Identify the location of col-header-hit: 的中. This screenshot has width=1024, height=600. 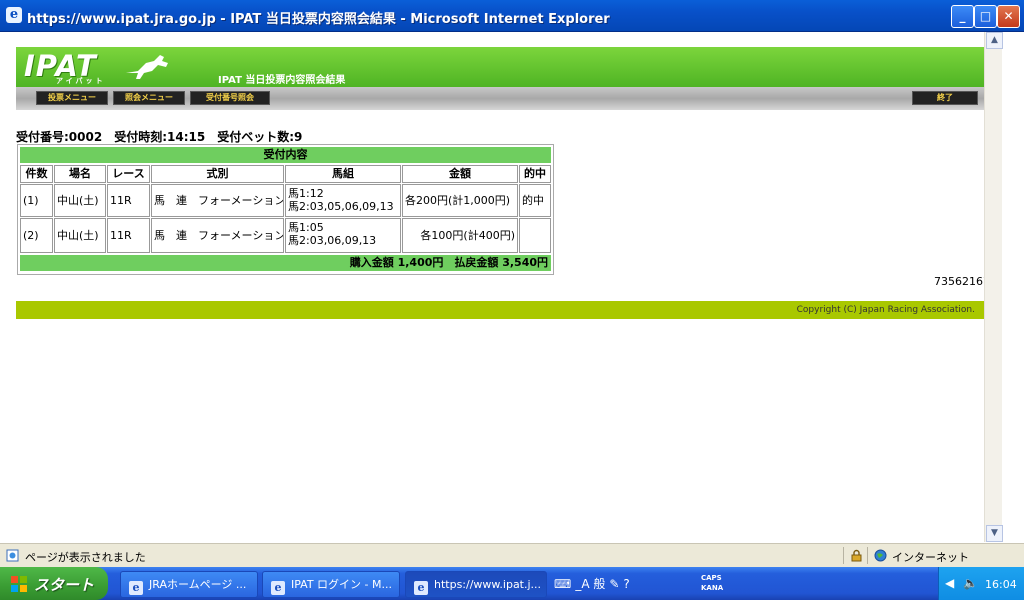
(535, 174).